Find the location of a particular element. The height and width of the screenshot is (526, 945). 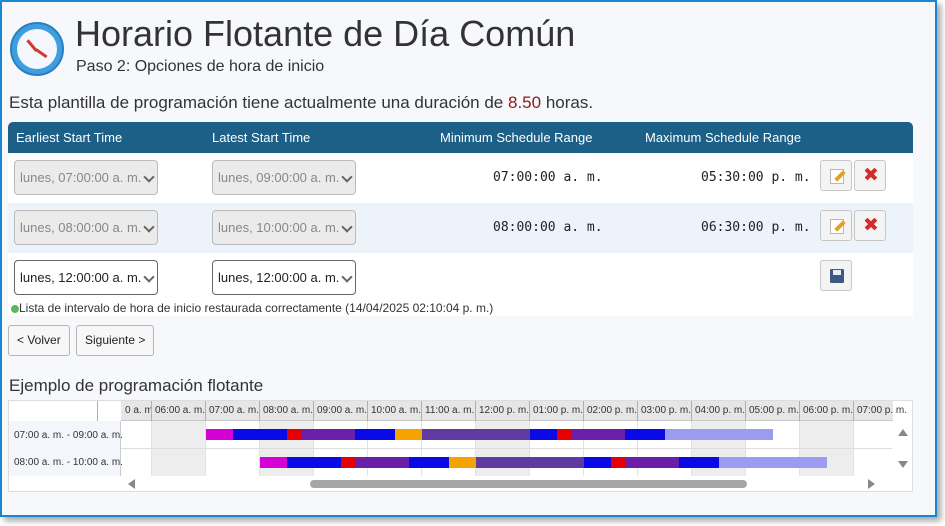

hour-header: 06:00 a. m. is located at coordinates (178, 411).